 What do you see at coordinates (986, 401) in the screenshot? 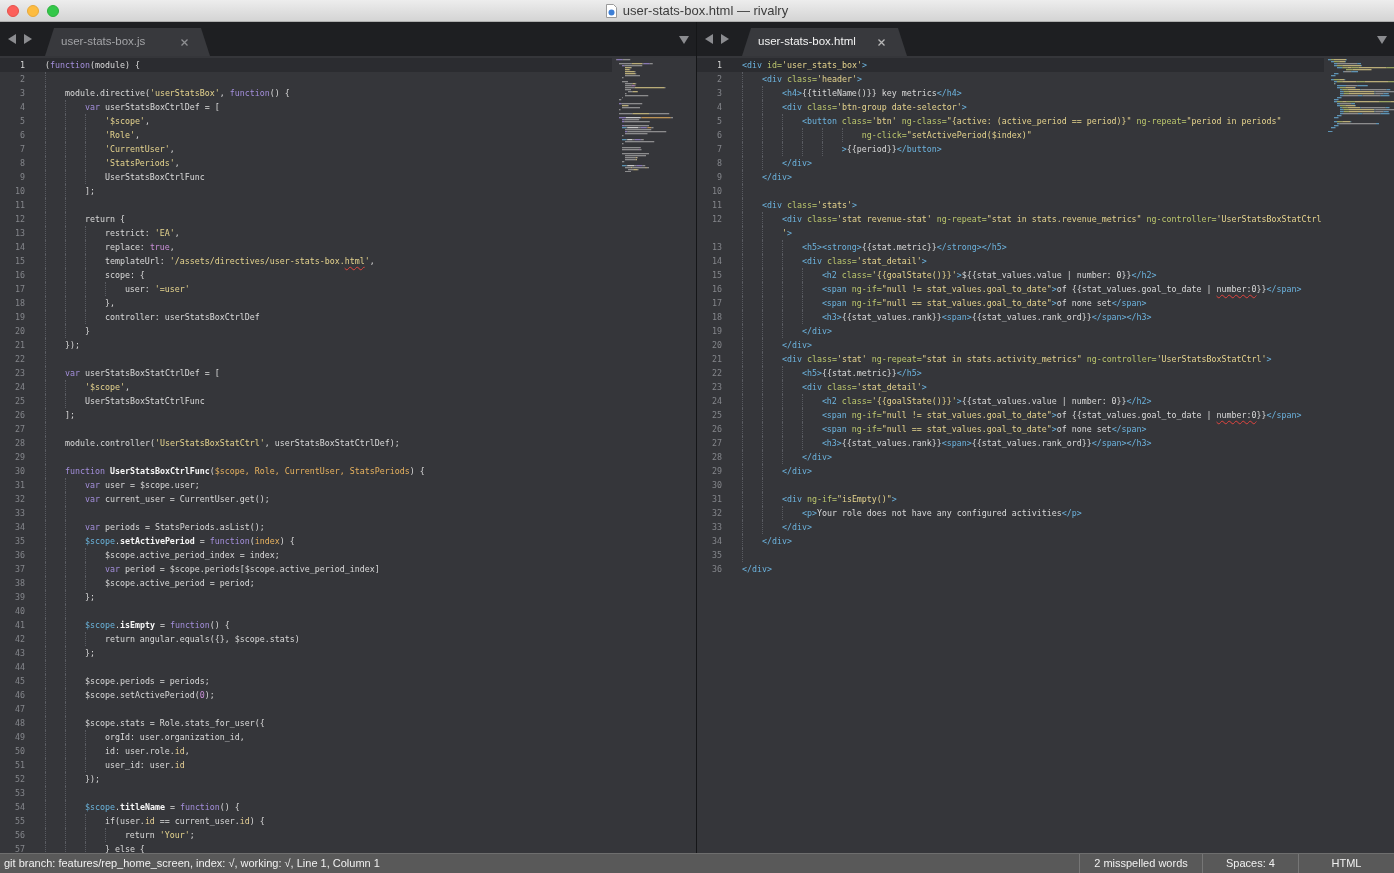
I see `code-line: <h2 class='{{goalState()}}'>{{stat_values.value | number: 0}}</h2>` at bounding box center [986, 401].